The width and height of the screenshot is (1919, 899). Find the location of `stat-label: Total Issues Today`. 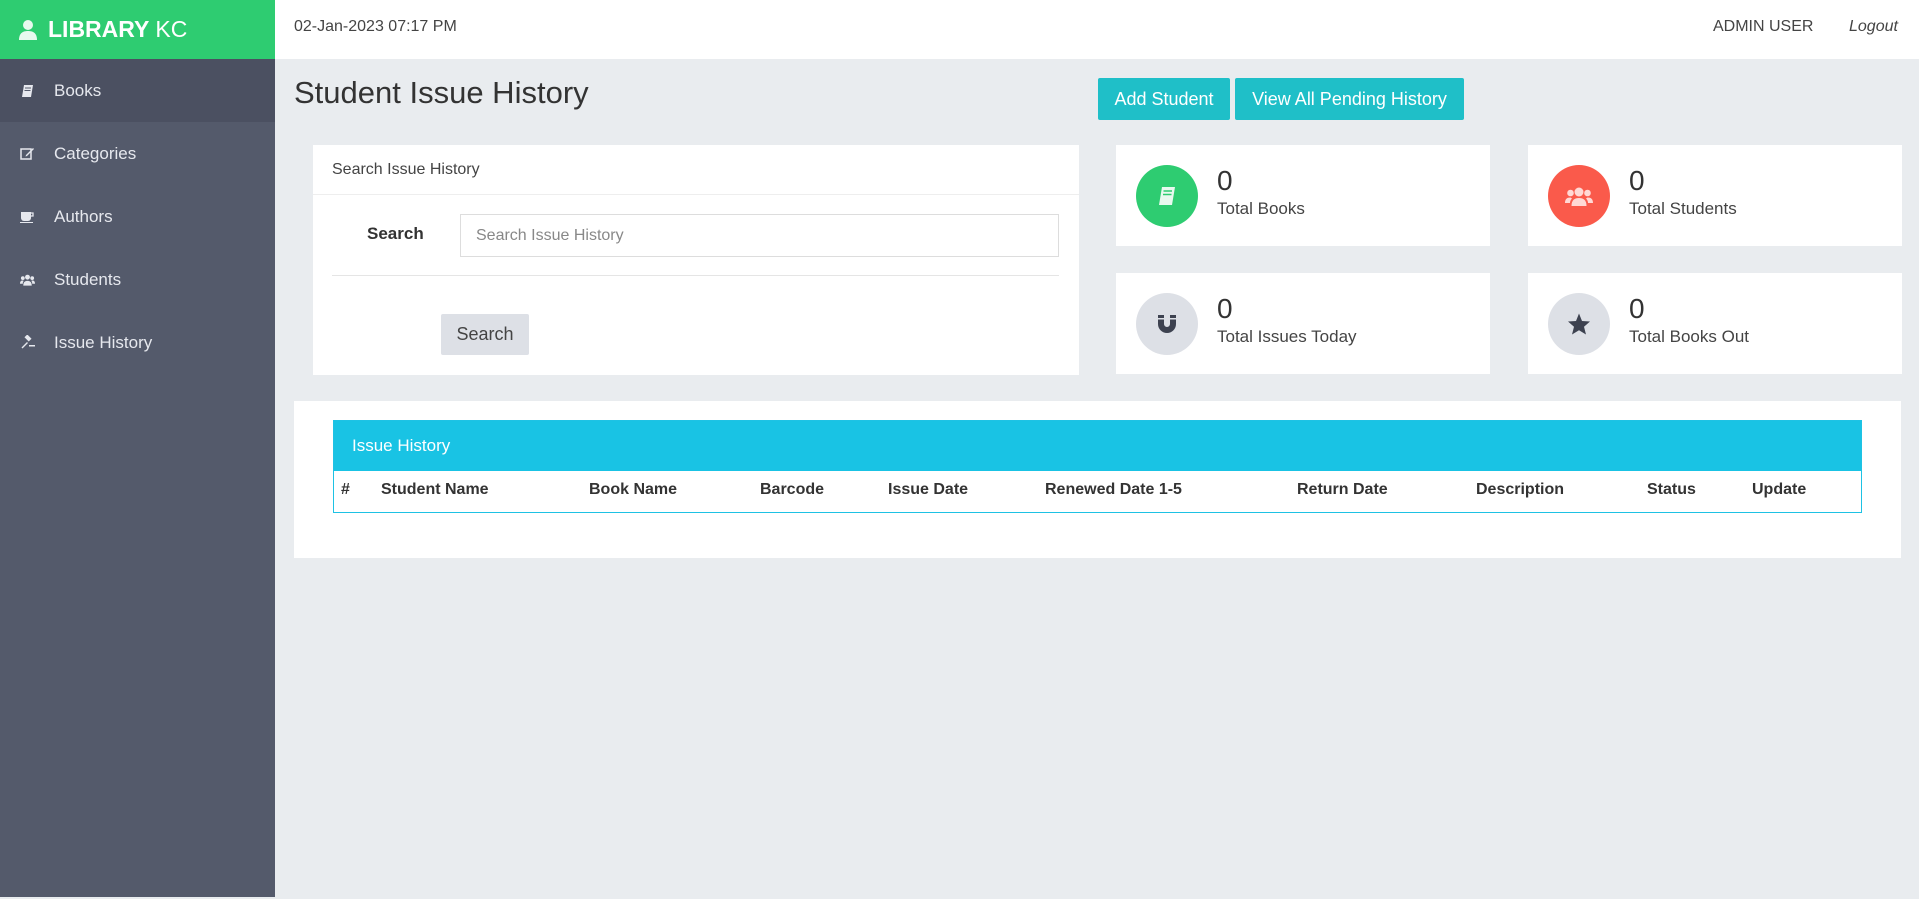

stat-label: Total Issues Today is located at coordinates (1287, 336).